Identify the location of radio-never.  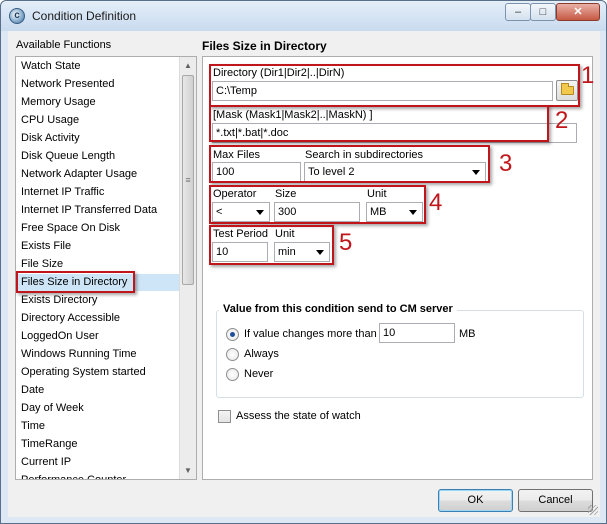
(232, 374).